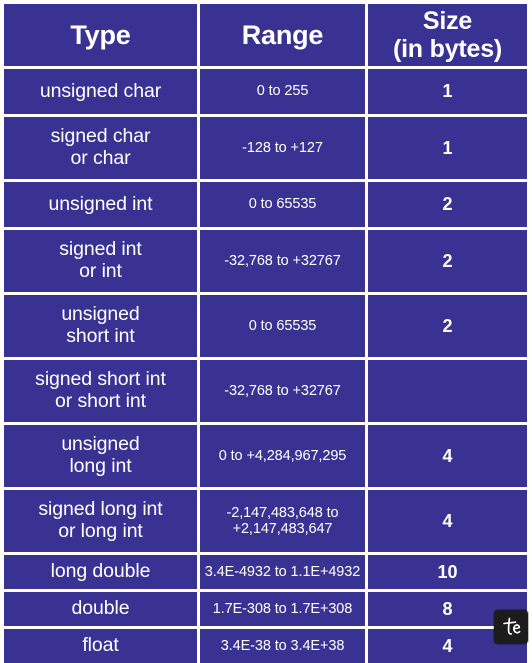  I want to click on column-header-size-line1: Size, so click(447, 21).